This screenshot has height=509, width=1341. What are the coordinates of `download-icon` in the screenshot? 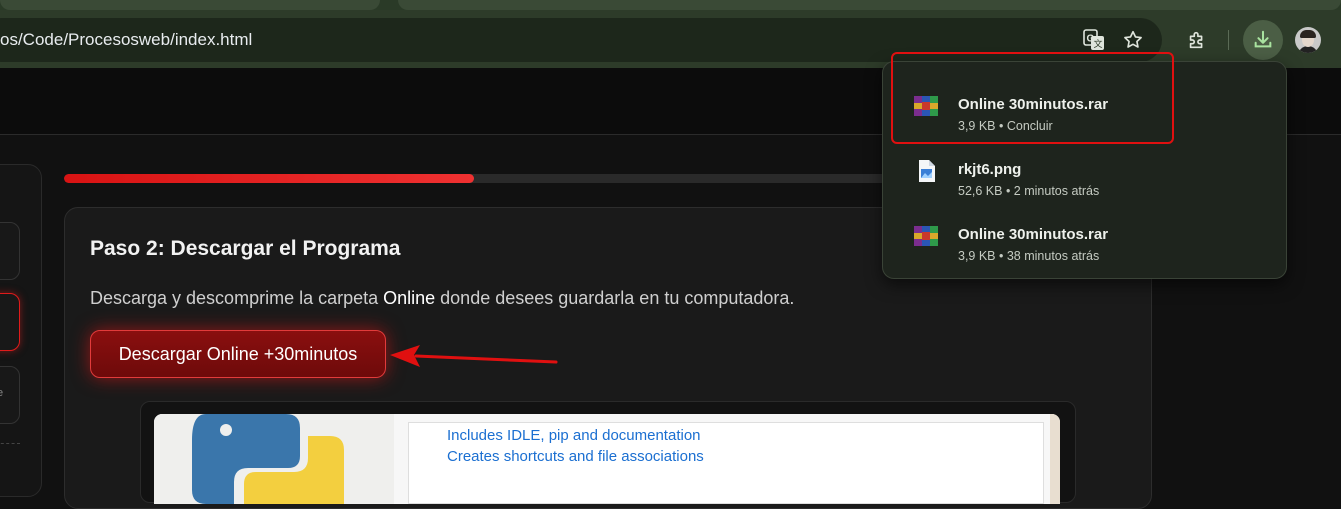 It's located at (1263, 39).